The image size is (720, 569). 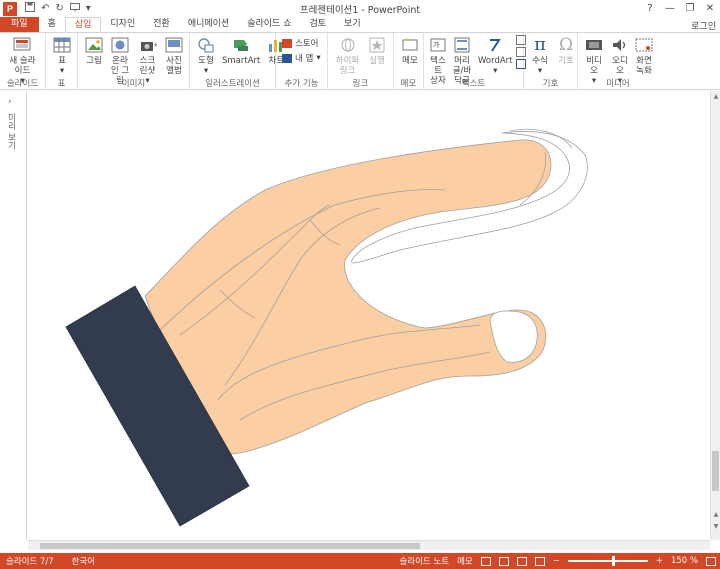 I want to click on slide-sorter-view-icon, so click(x=503, y=561).